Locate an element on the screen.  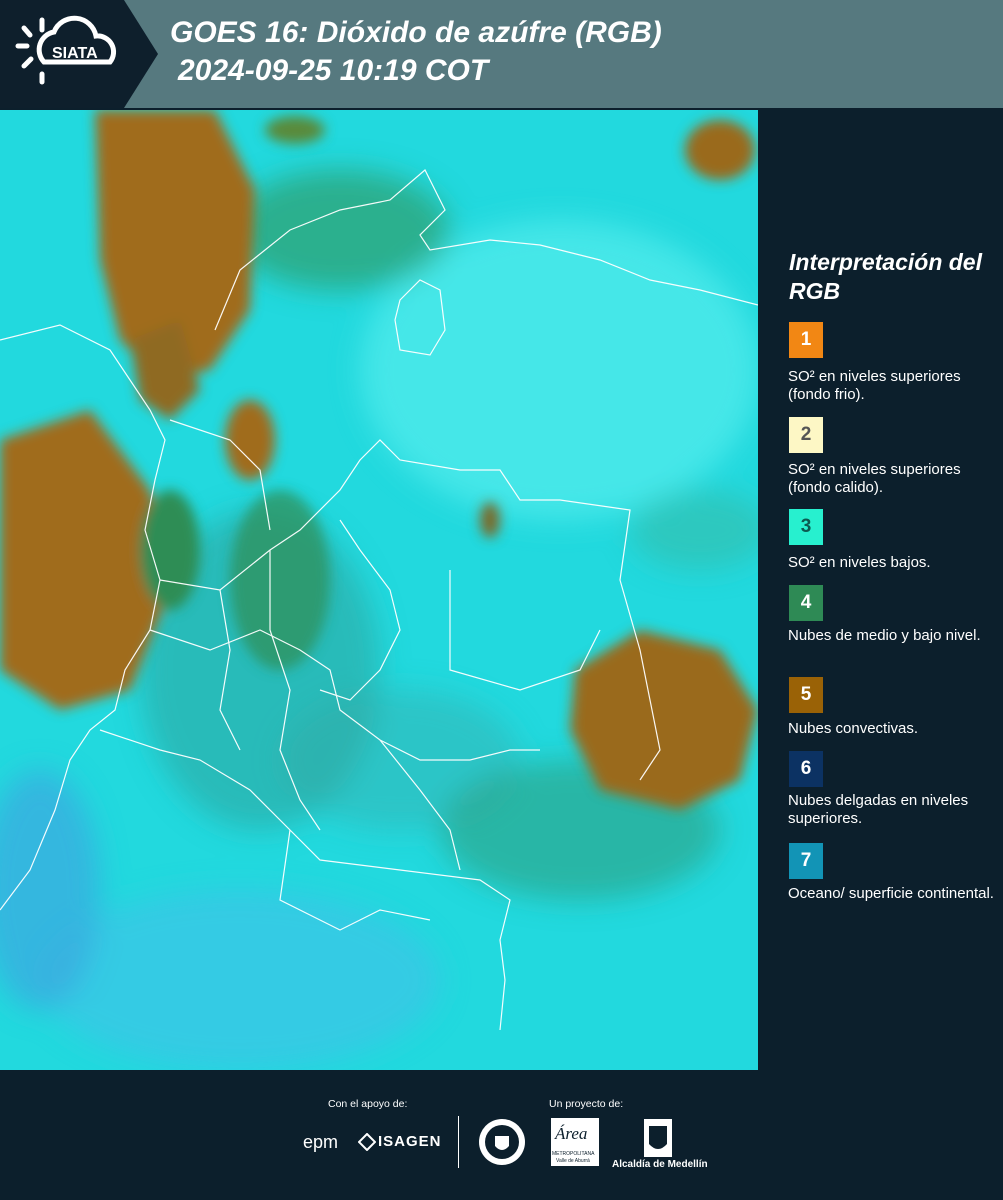
legend-swatch-number: 3 is located at coordinates (806, 526).